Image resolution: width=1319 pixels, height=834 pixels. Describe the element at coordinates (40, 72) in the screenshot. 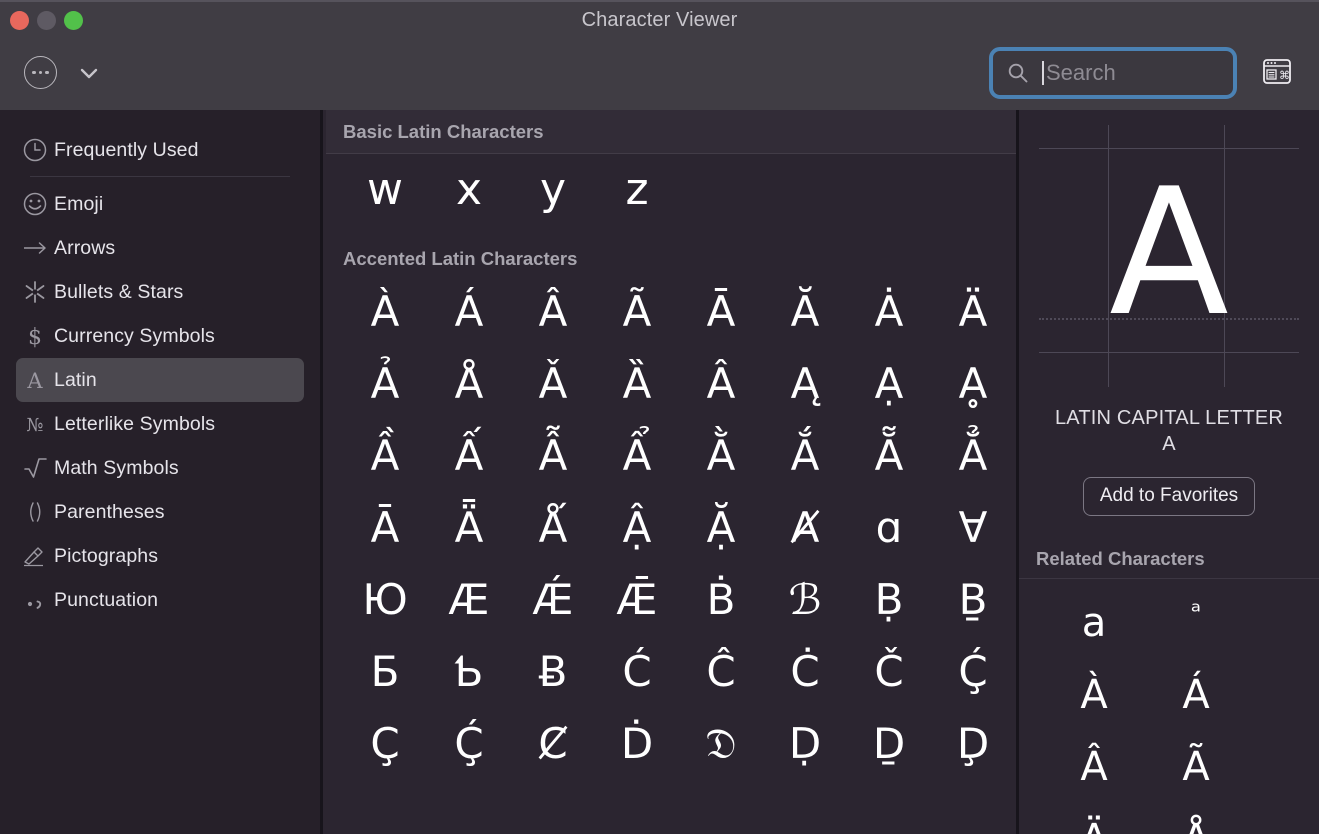

I see `more-options-button` at that location.